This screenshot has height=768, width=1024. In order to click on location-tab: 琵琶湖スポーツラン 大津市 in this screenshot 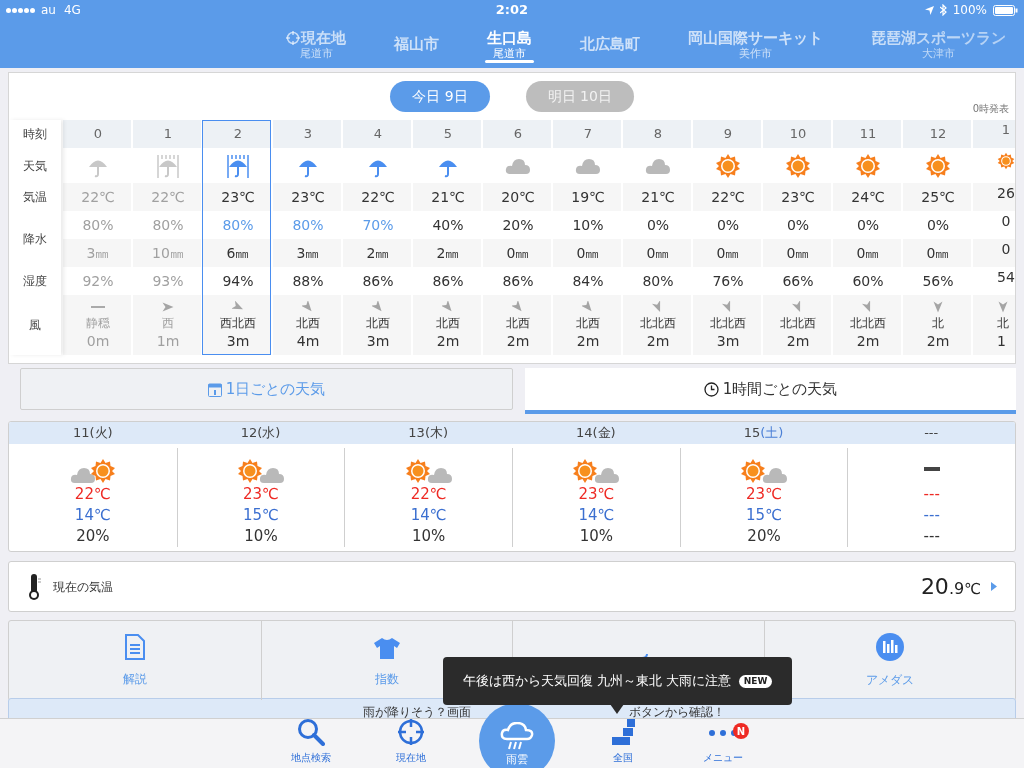, I will do `click(935, 44)`.